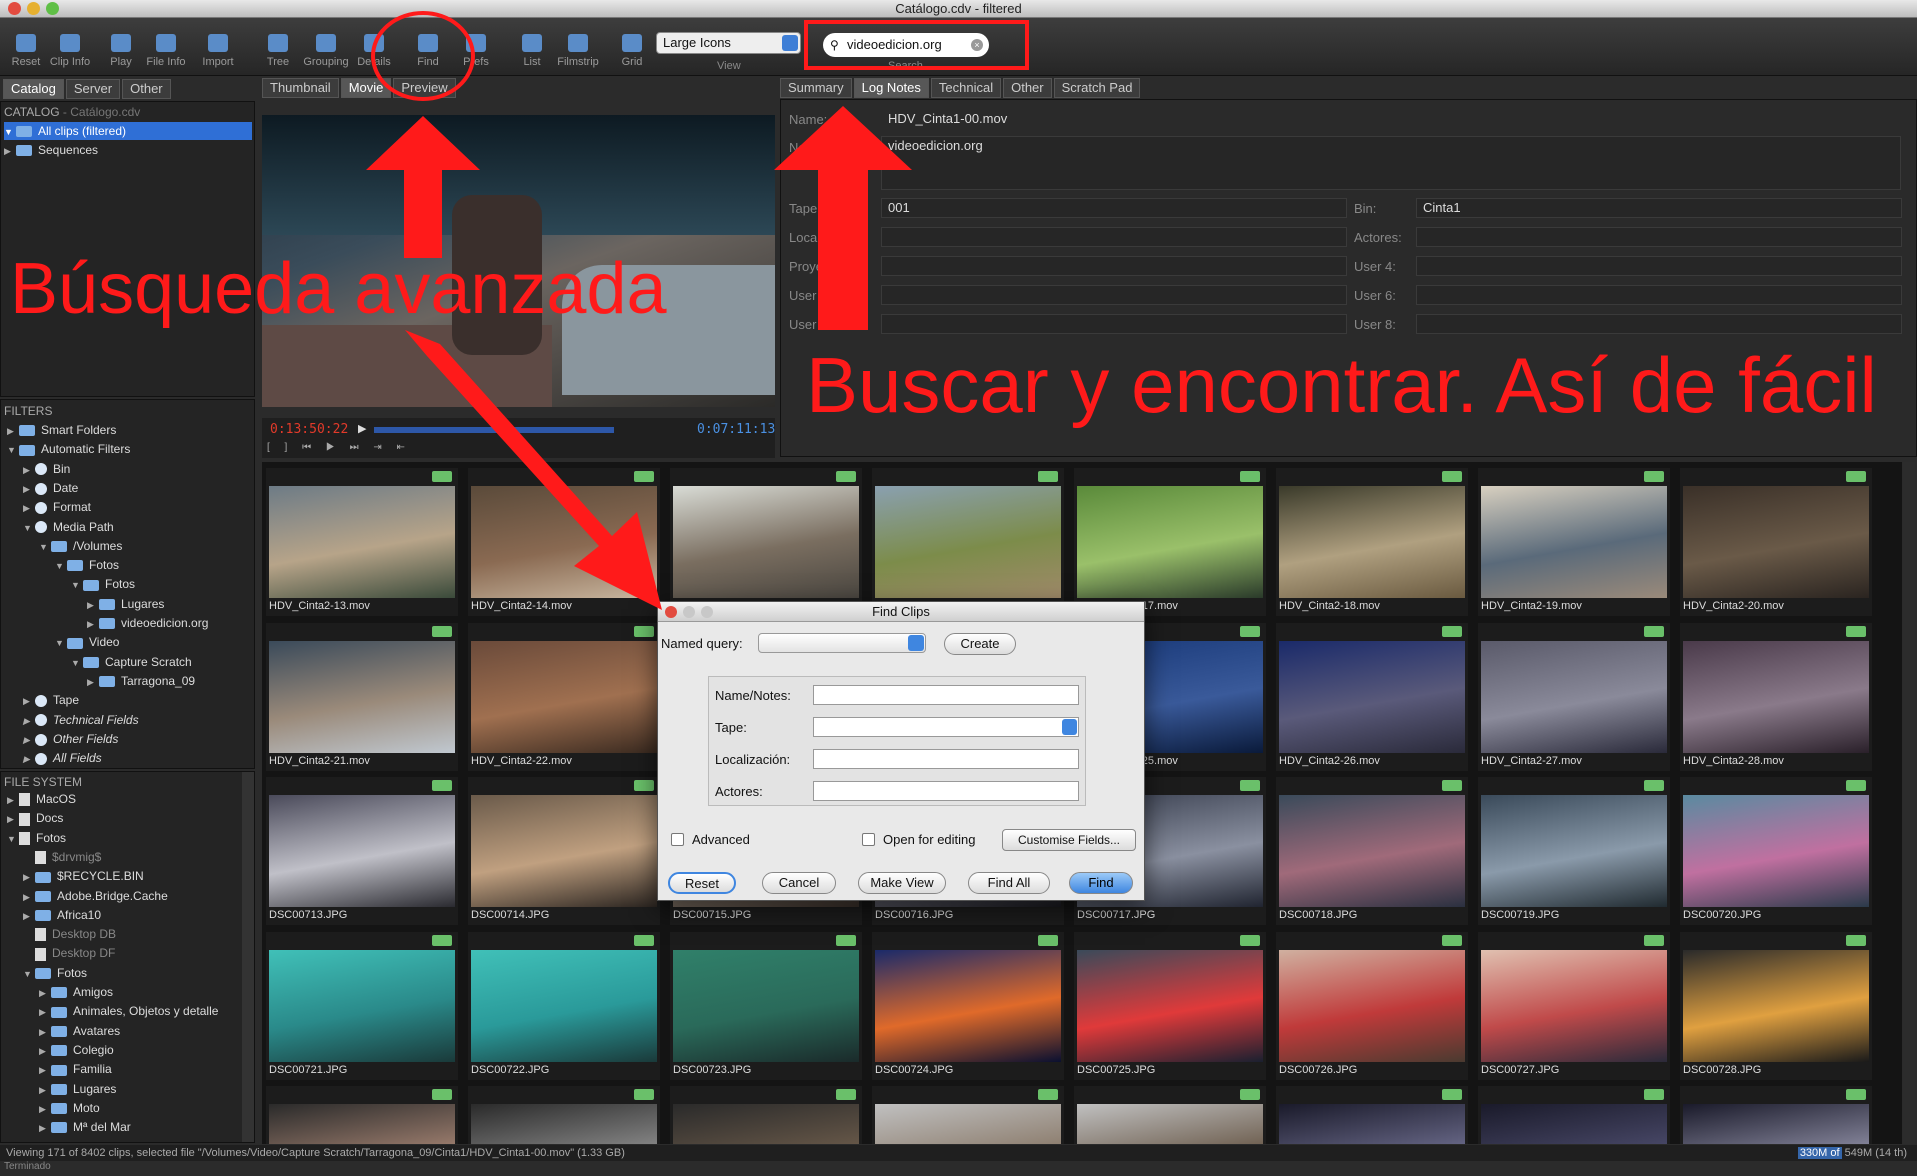  Describe the element at coordinates (70, 44) in the screenshot. I see `toolbar-clip-info-button: Clip Info` at that location.